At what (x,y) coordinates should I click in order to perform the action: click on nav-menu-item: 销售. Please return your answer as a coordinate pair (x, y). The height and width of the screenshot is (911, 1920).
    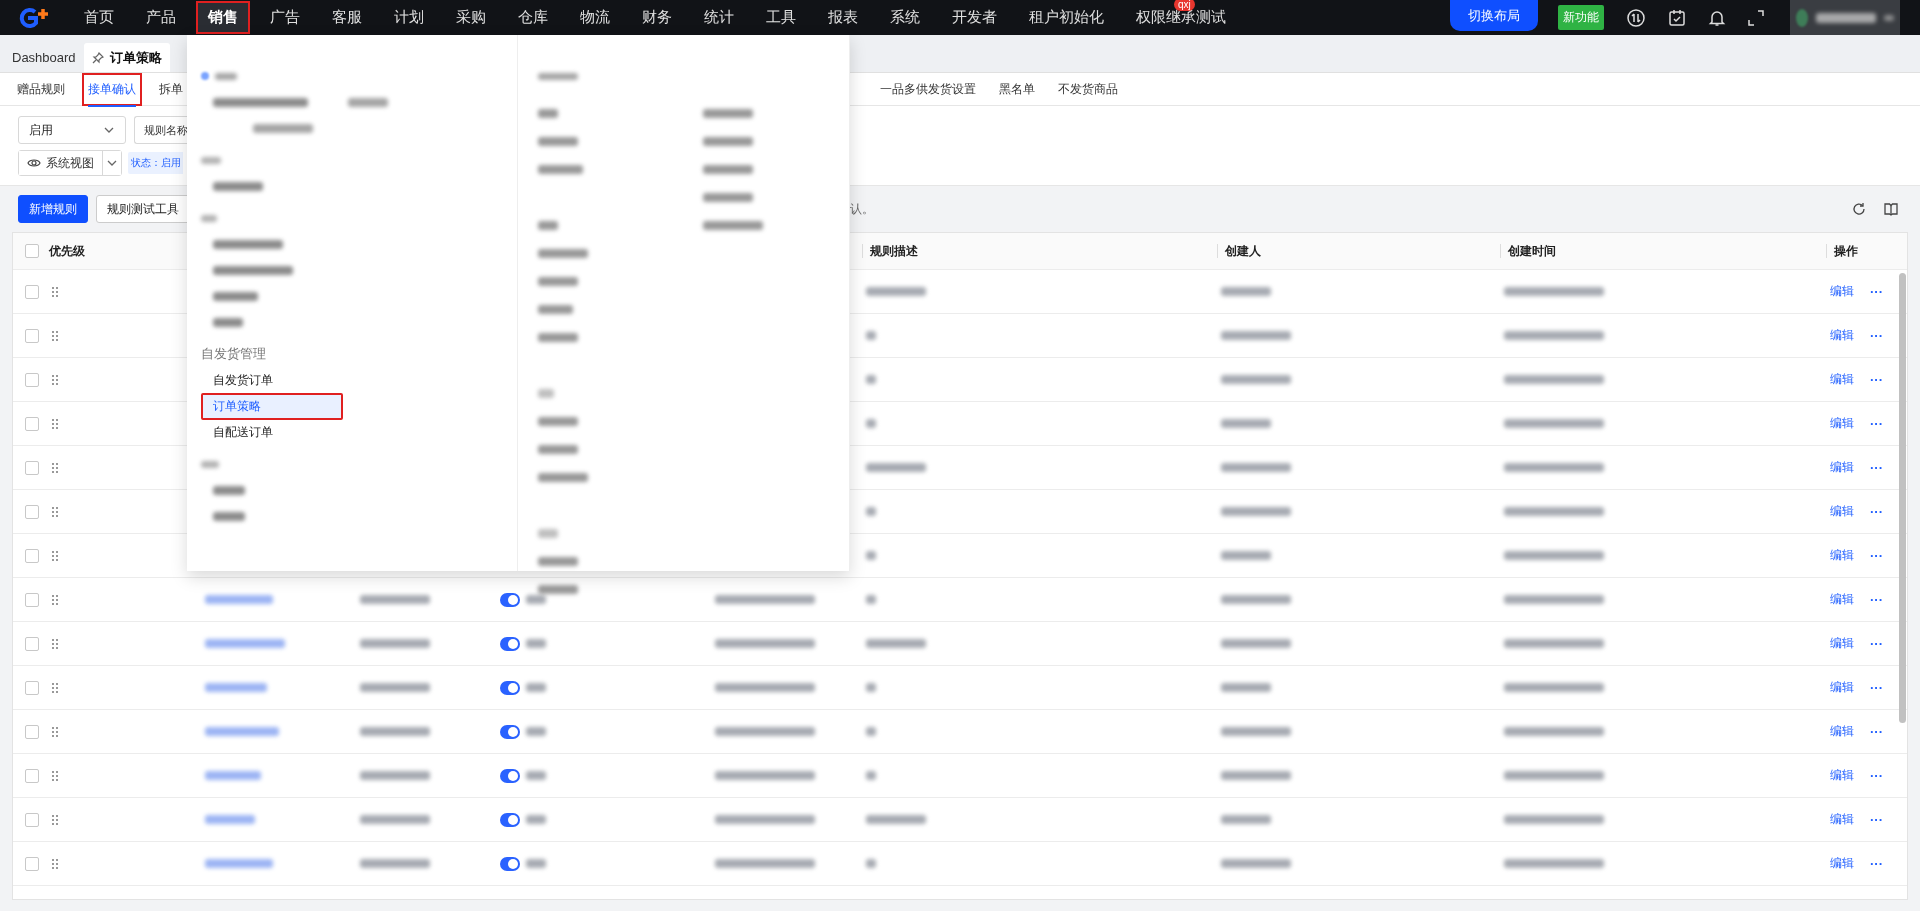
    Looking at the image, I should click on (223, 17).